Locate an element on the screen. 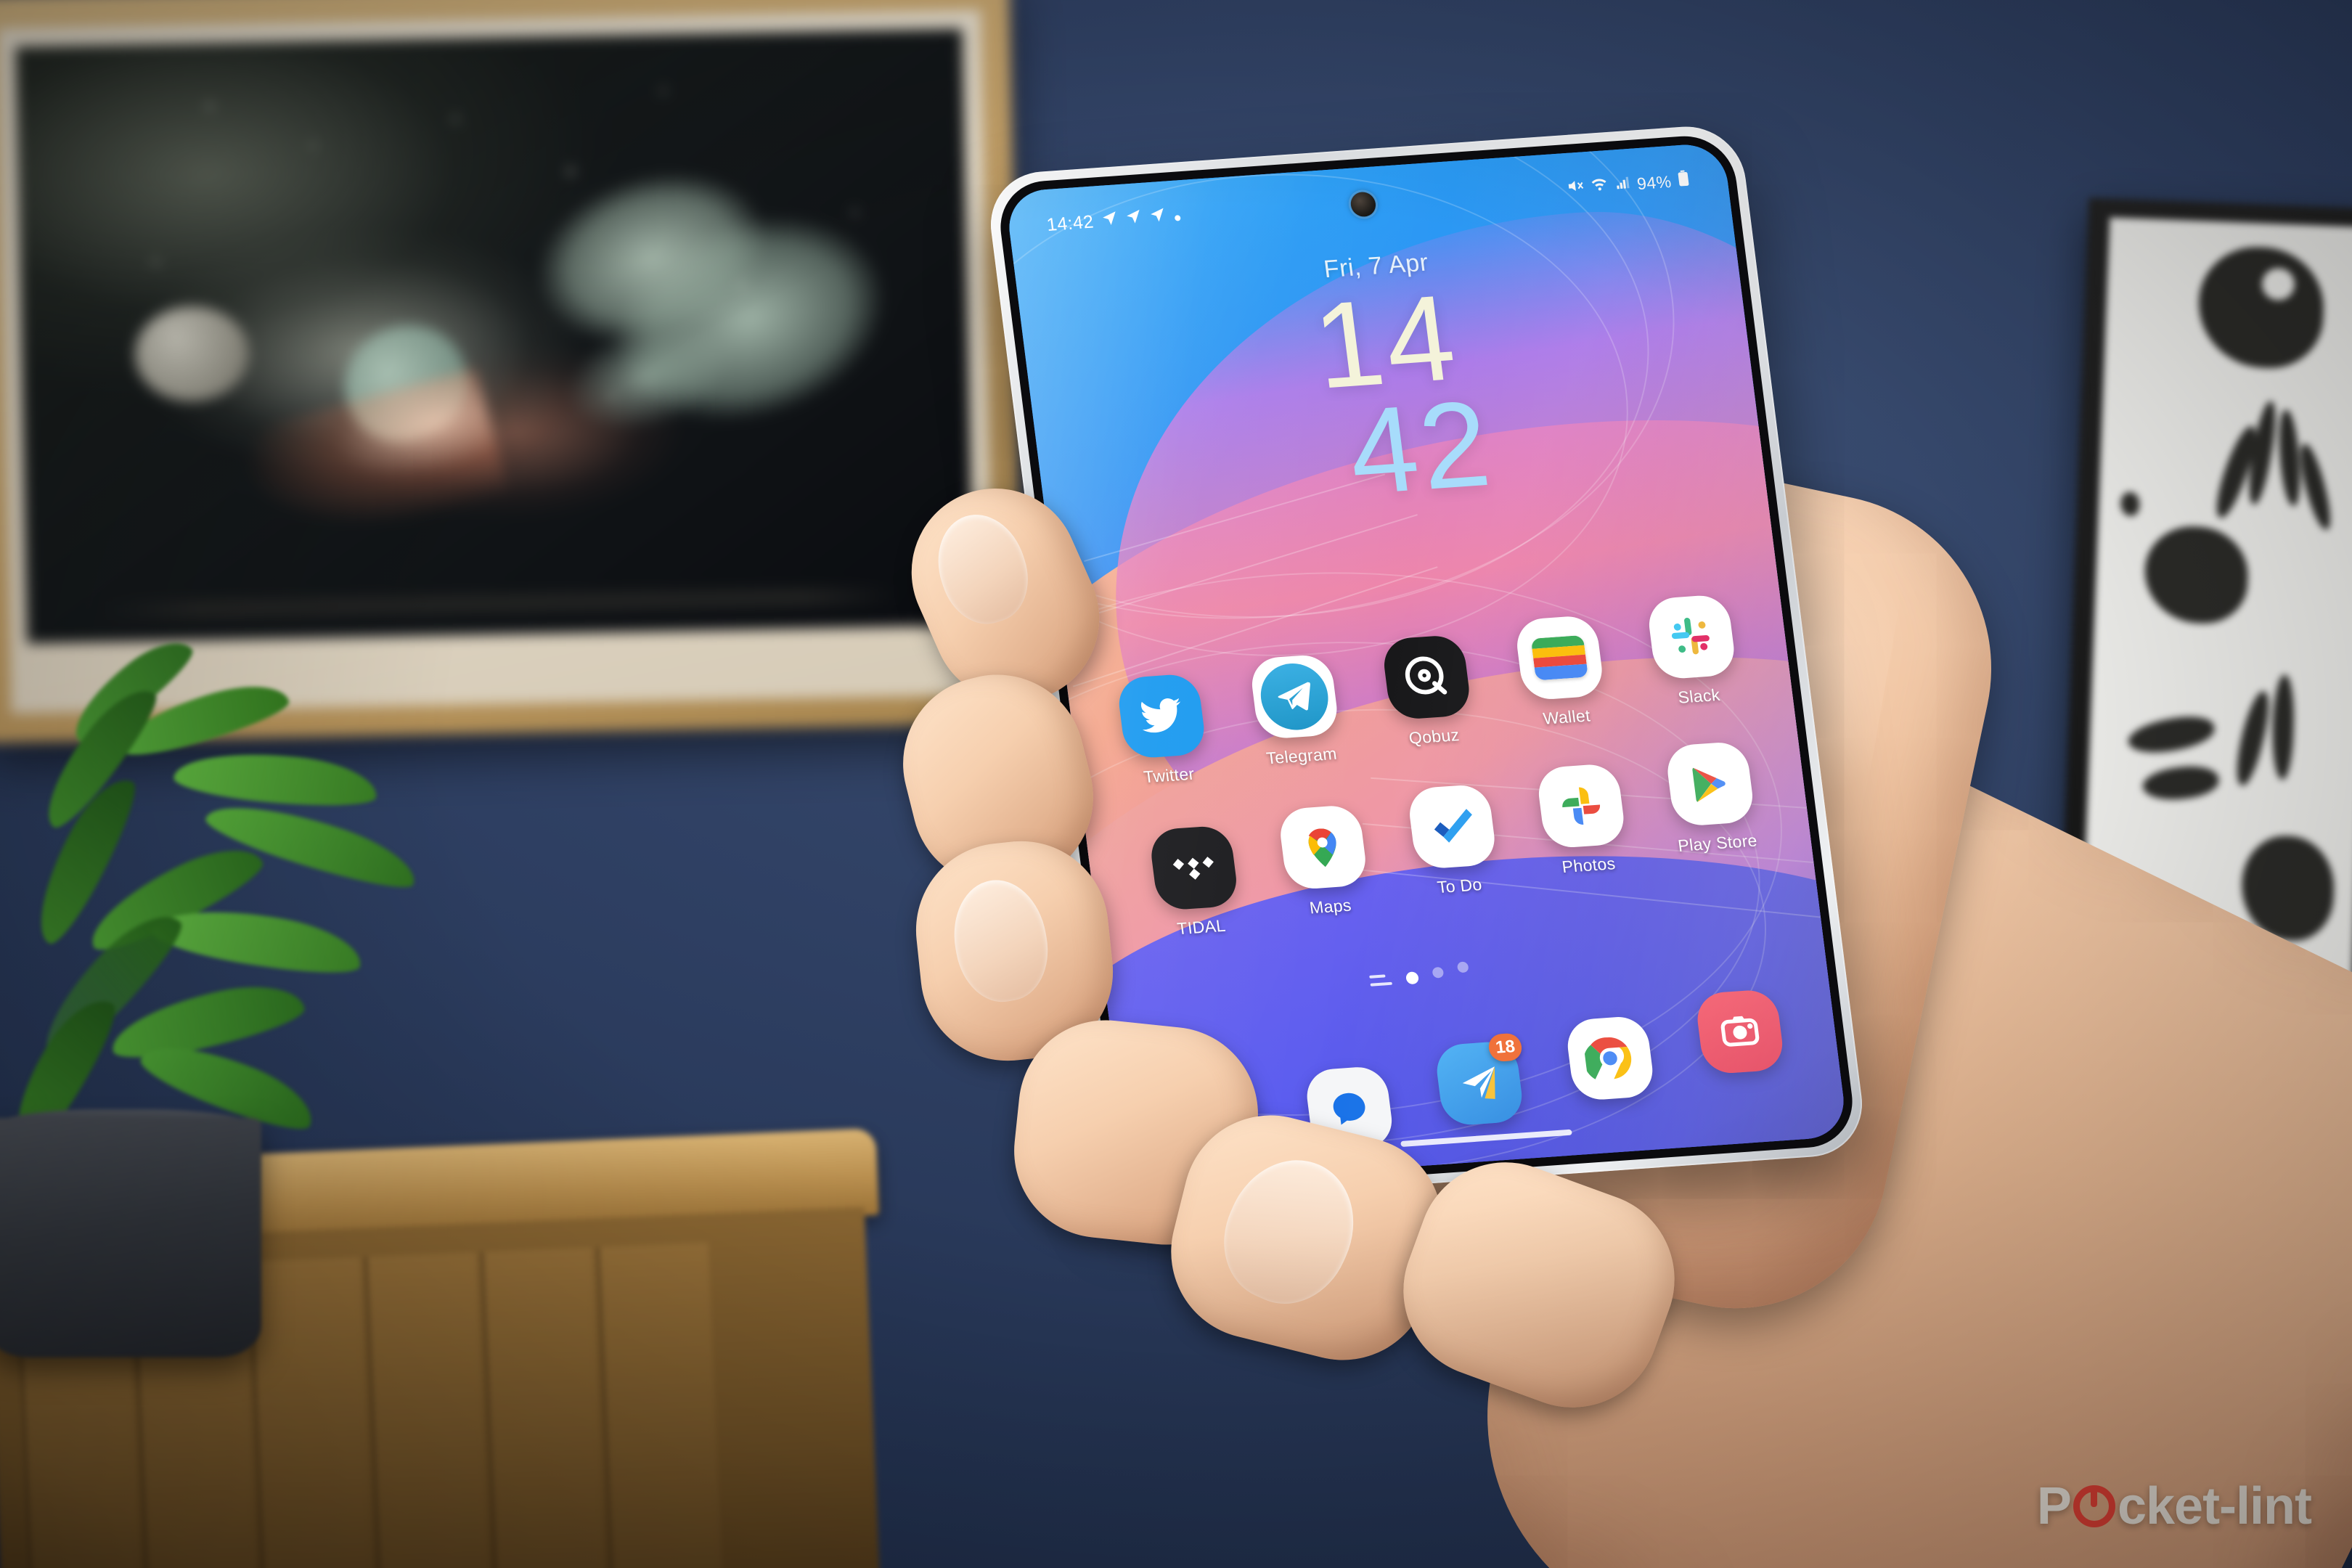 Image resolution: width=2352 pixels, height=1568 pixels. clock-widget: Fri, 7 Apr 14 42 is located at coordinates (1391, 378).